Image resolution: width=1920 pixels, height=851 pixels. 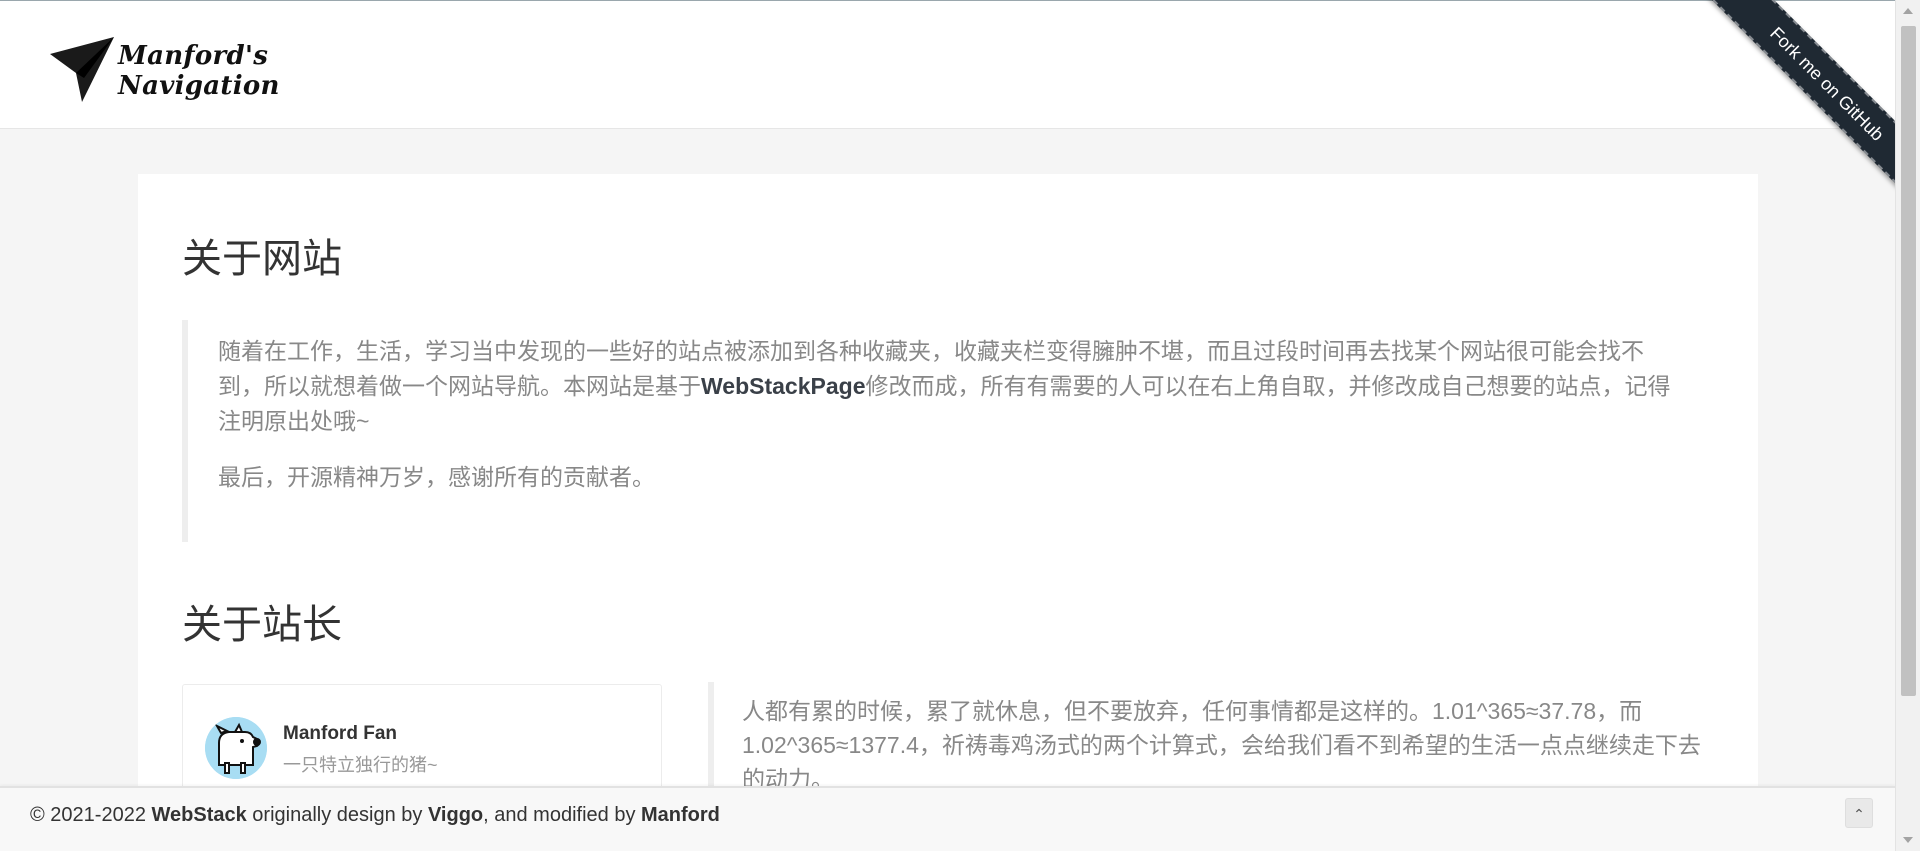 What do you see at coordinates (562, 815) in the screenshot?
I see `footer-mid-2: , and modified by` at bounding box center [562, 815].